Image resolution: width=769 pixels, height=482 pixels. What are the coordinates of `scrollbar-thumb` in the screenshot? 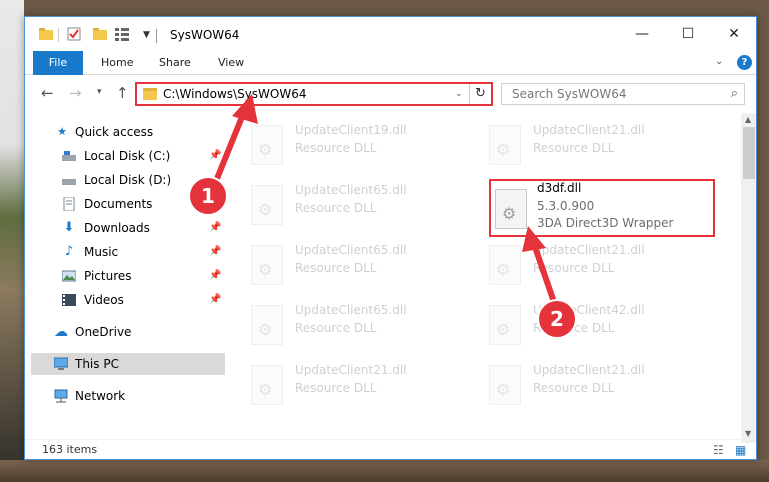 It's located at (749, 153).